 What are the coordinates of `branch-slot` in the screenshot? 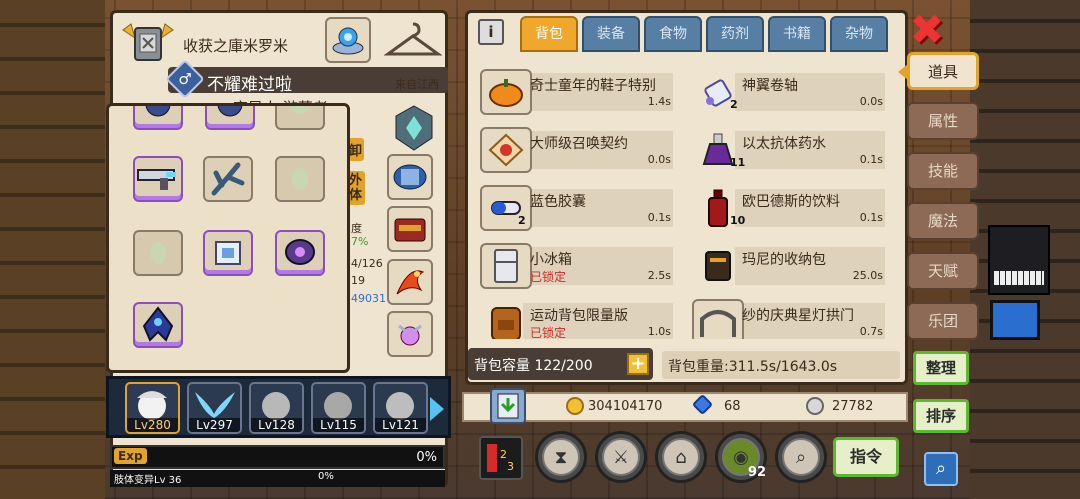 It's located at (228, 179).